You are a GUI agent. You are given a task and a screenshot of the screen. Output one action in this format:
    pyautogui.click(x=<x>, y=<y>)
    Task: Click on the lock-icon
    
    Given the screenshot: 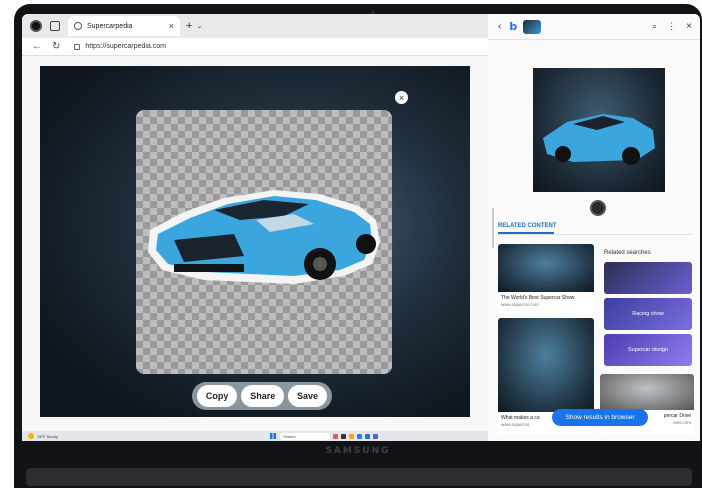 What is the action you would take?
    pyautogui.click(x=77, y=46)
    